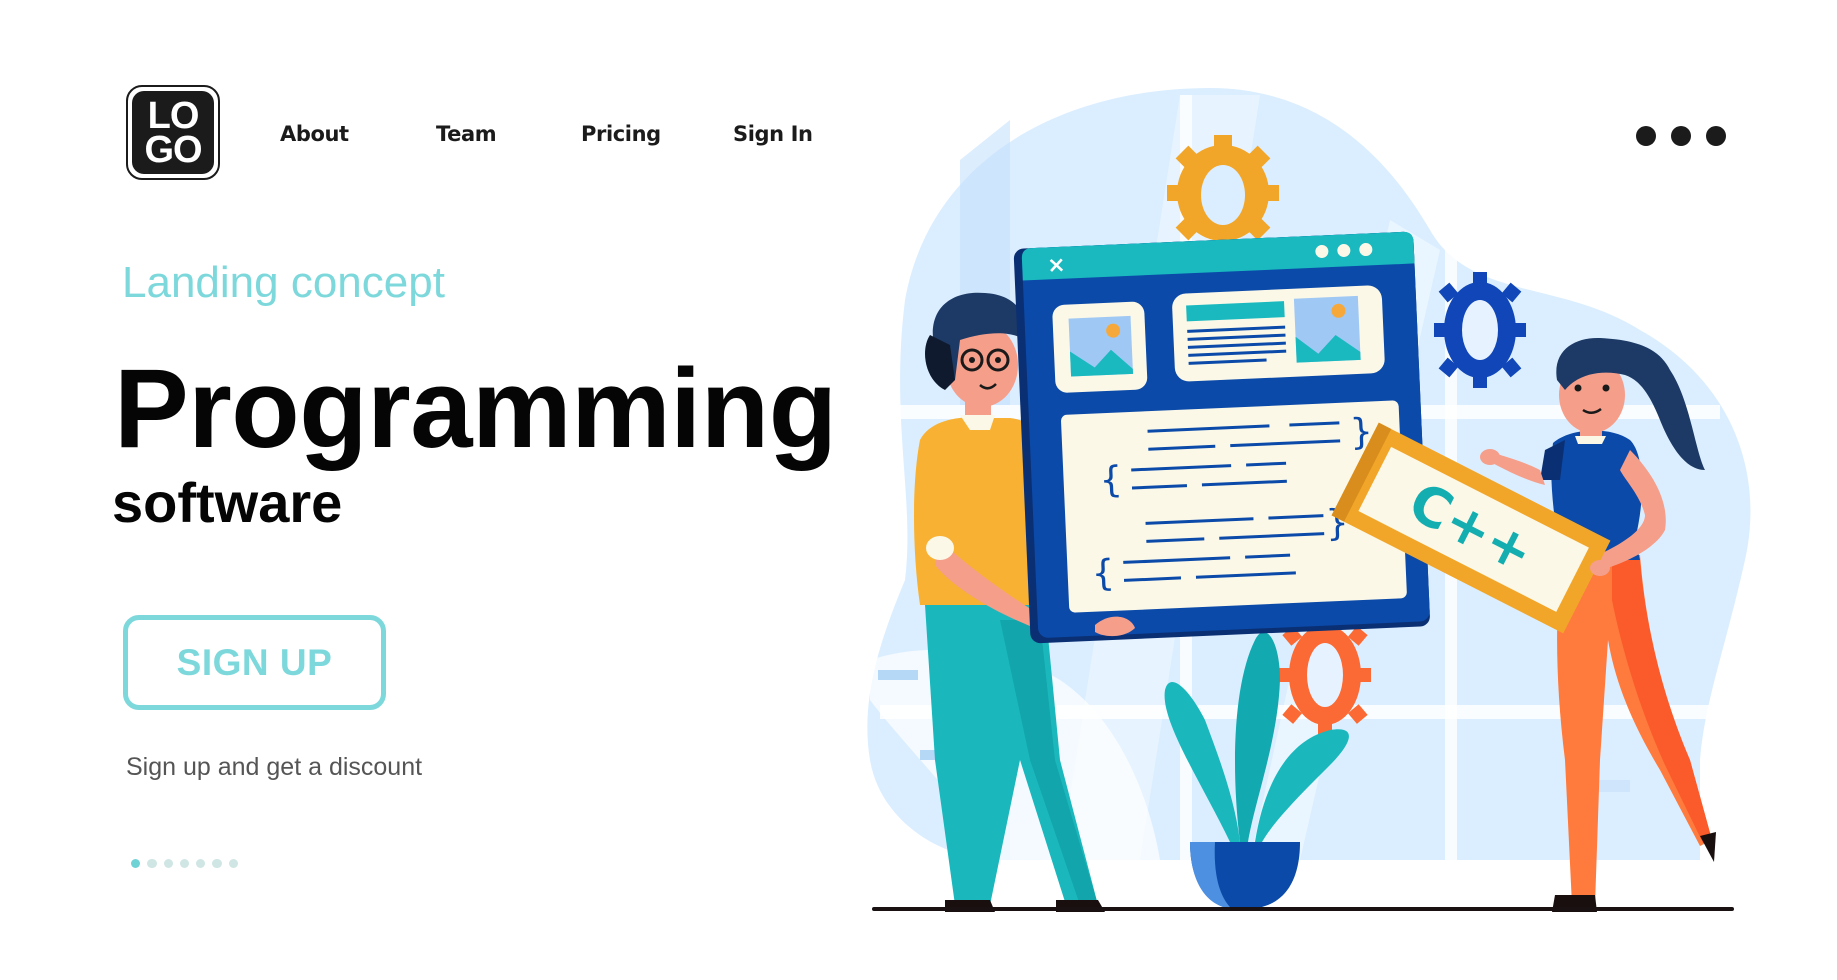  Describe the element at coordinates (1057, 266) in the screenshot. I see `close-icon: ×` at that location.